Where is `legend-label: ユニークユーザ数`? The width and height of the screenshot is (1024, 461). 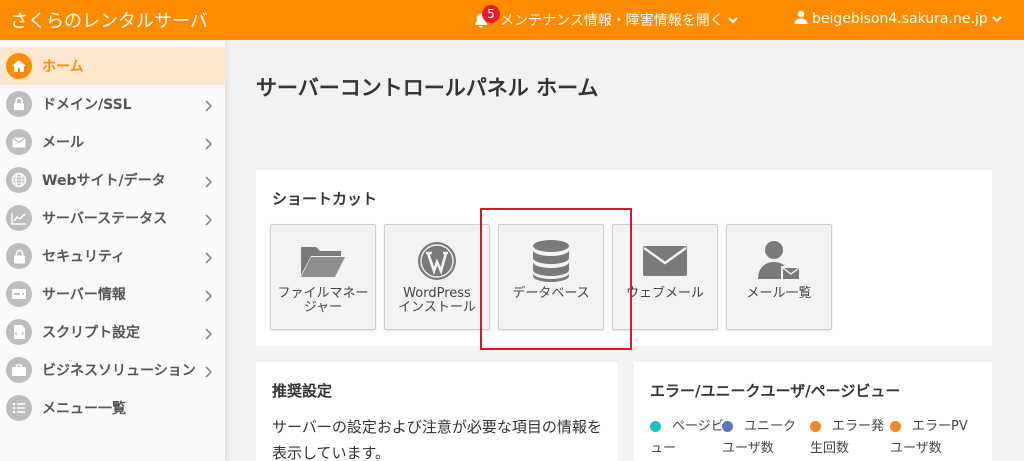
legend-label: ユニークユーザ数 is located at coordinates (759, 437).